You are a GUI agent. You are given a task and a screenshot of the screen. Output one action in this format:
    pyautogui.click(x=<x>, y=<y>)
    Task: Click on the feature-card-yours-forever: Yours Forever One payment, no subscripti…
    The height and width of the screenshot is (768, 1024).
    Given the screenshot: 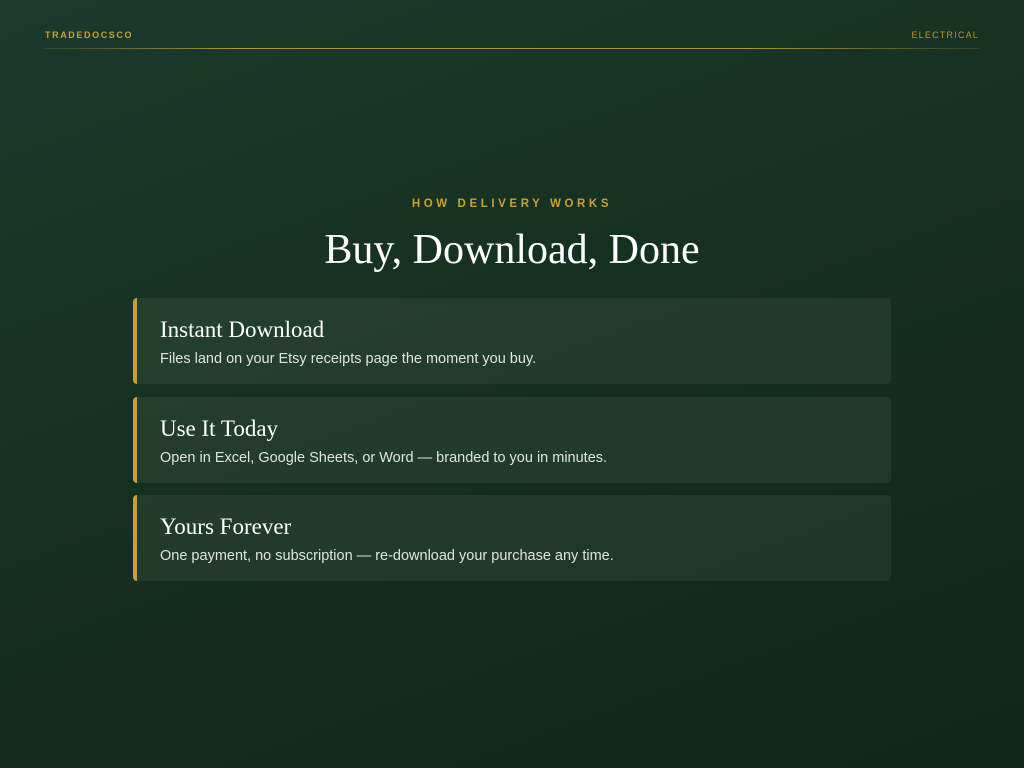 What is the action you would take?
    pyautogui.click(x=512, y=538)
    